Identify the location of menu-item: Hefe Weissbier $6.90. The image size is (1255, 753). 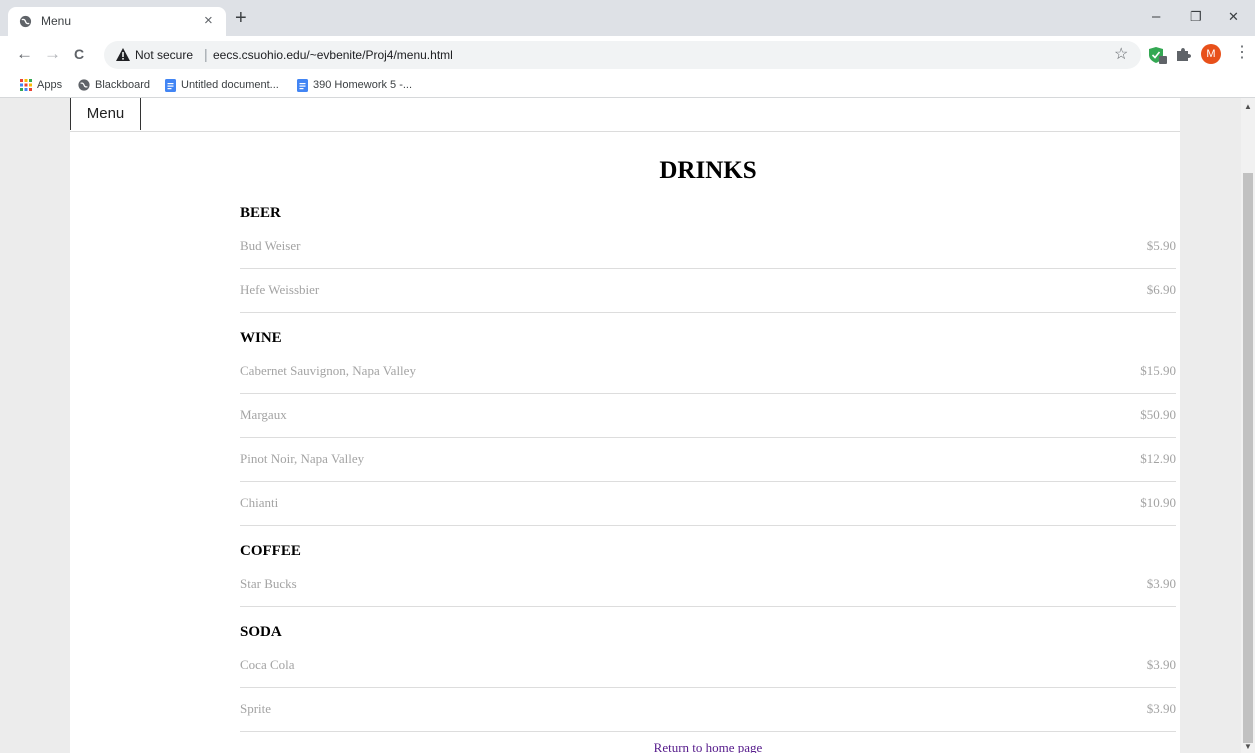
(708, 291).